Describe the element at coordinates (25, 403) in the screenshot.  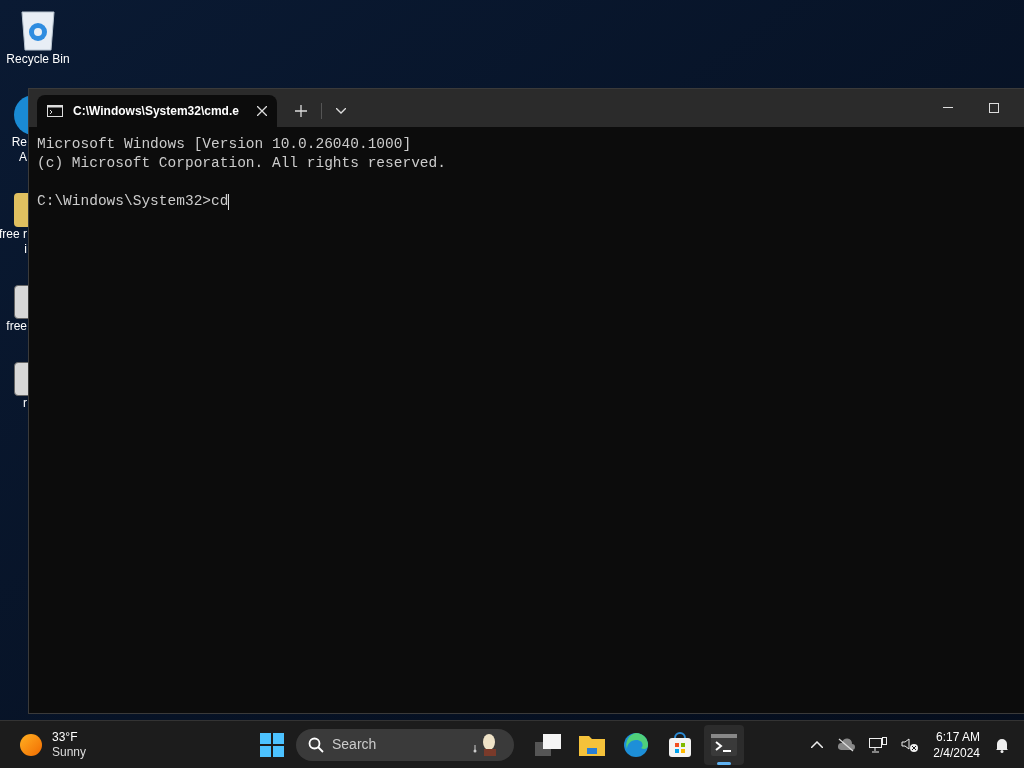
I see `icon-label: r` at that location.